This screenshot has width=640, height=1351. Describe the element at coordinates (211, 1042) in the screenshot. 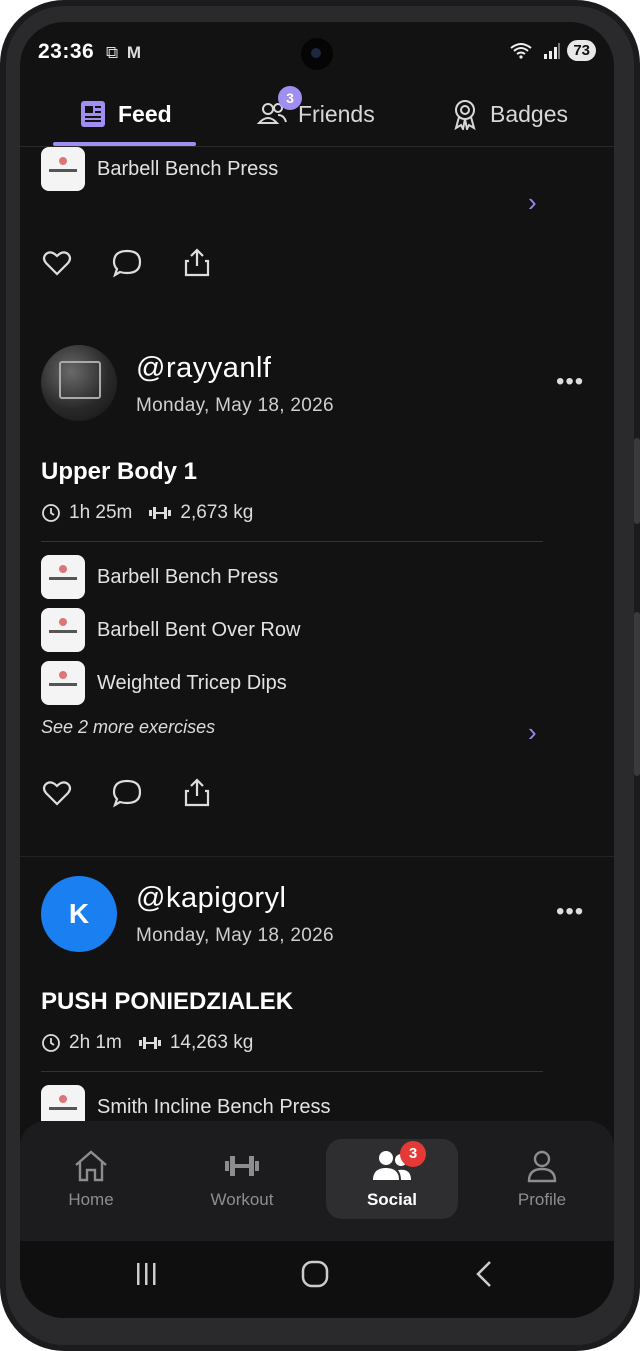

I see `workout-volume: 14,263 kg` at that location.